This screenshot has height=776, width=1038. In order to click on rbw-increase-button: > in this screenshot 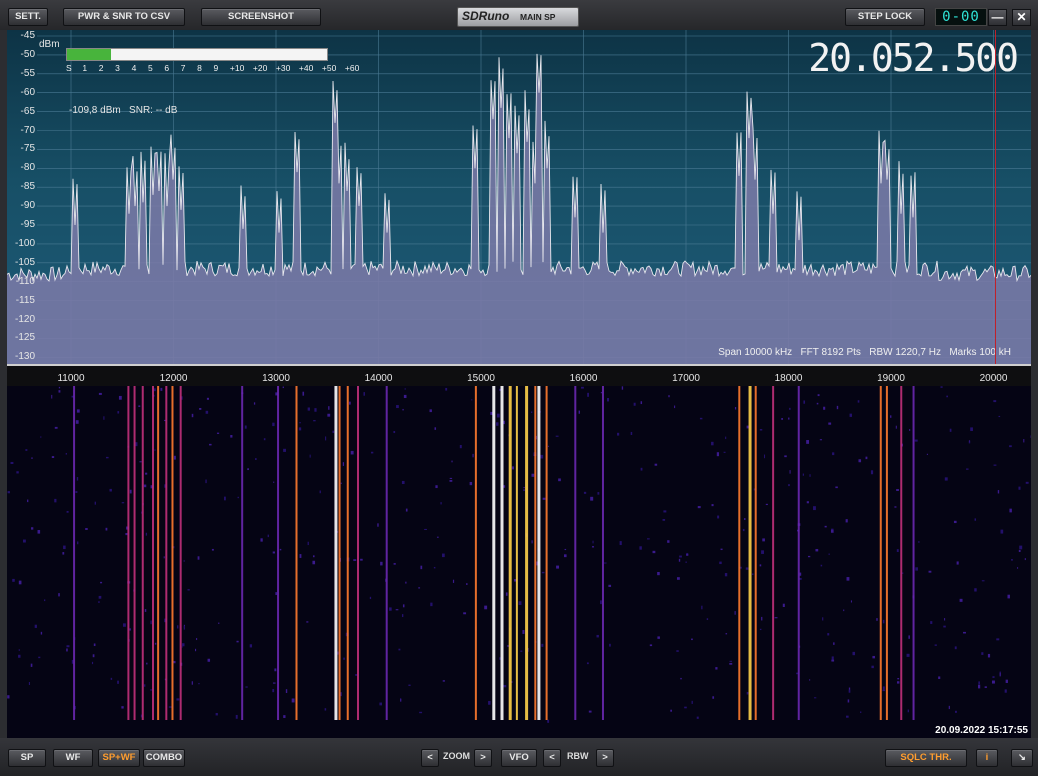, I will do `click(605, 758)`.